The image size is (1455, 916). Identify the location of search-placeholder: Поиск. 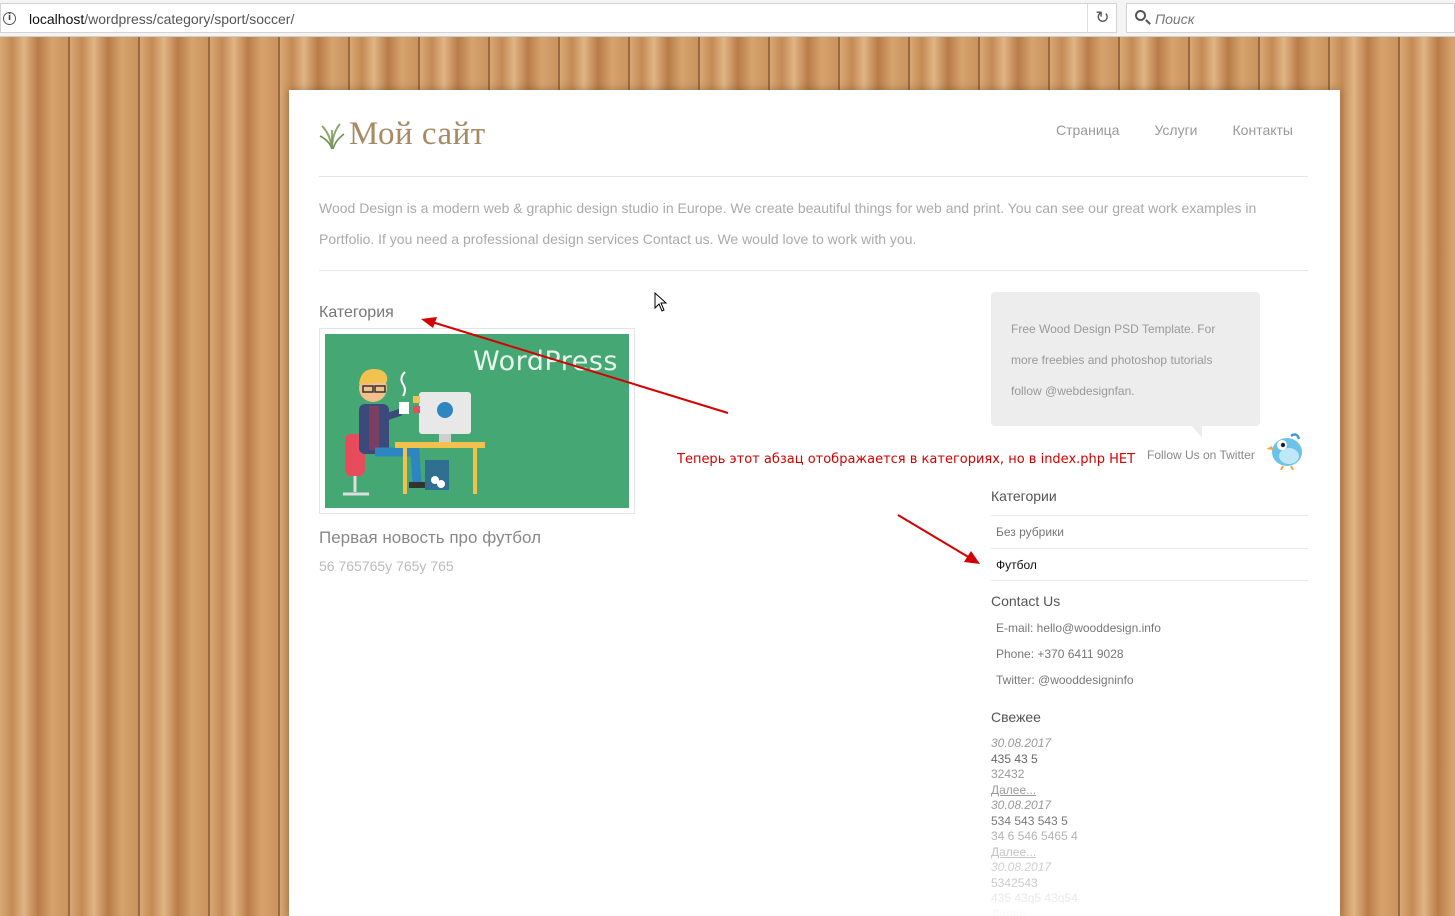
(1175, 19).